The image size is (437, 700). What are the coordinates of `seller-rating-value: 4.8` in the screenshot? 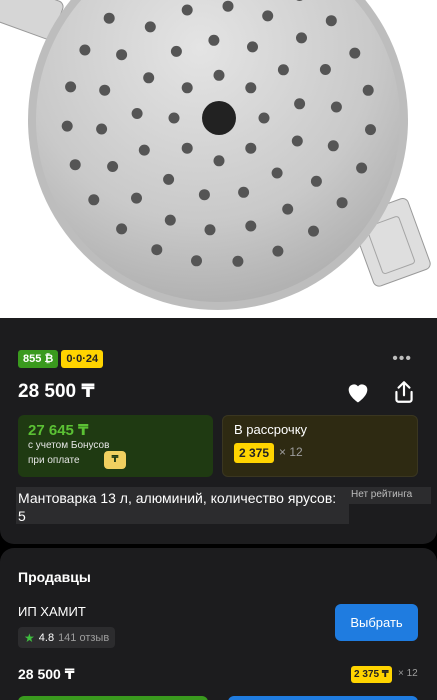 It's located at (46, 637).